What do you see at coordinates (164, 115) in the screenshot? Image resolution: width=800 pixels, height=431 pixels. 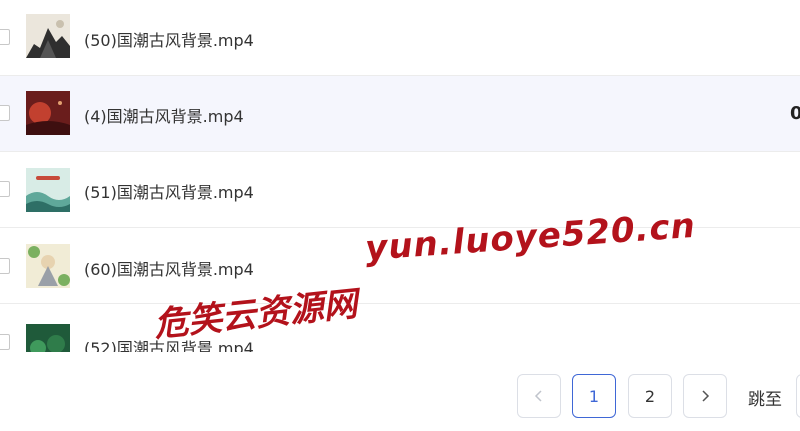 I see `file-name: (4)国潮古风背景.mp4` at bounding box center [164, 115].